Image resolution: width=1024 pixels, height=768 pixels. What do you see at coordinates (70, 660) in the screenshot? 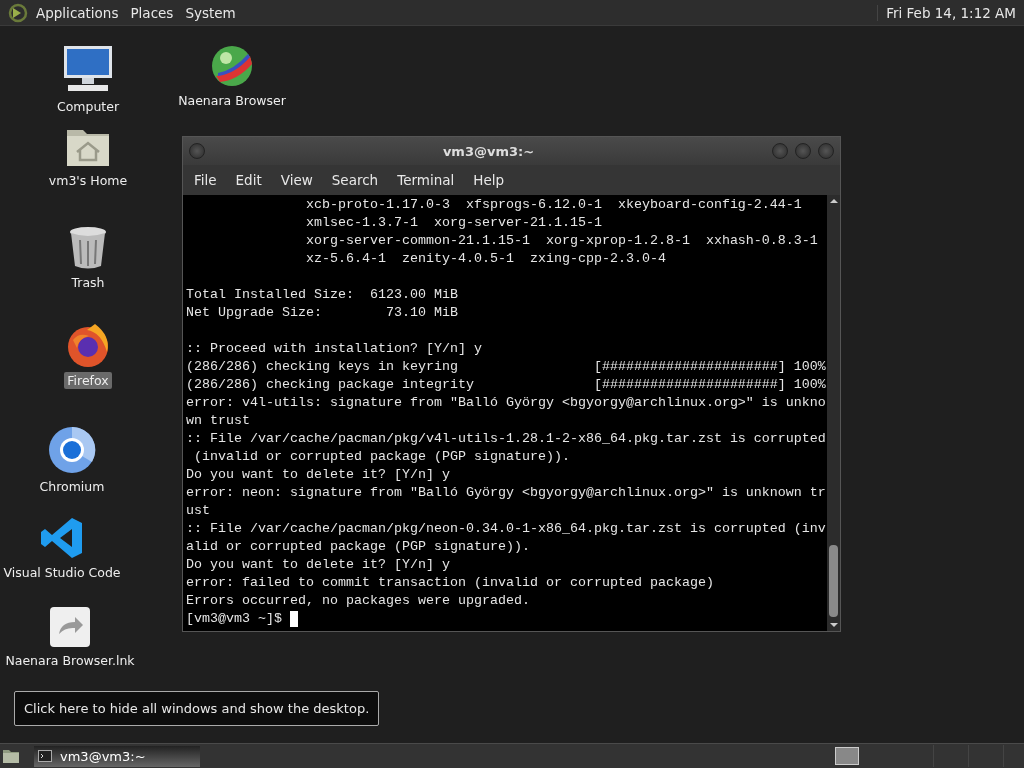
I see `icon-label: Naenara Browser.lnk` at bounding box center [70, 660].